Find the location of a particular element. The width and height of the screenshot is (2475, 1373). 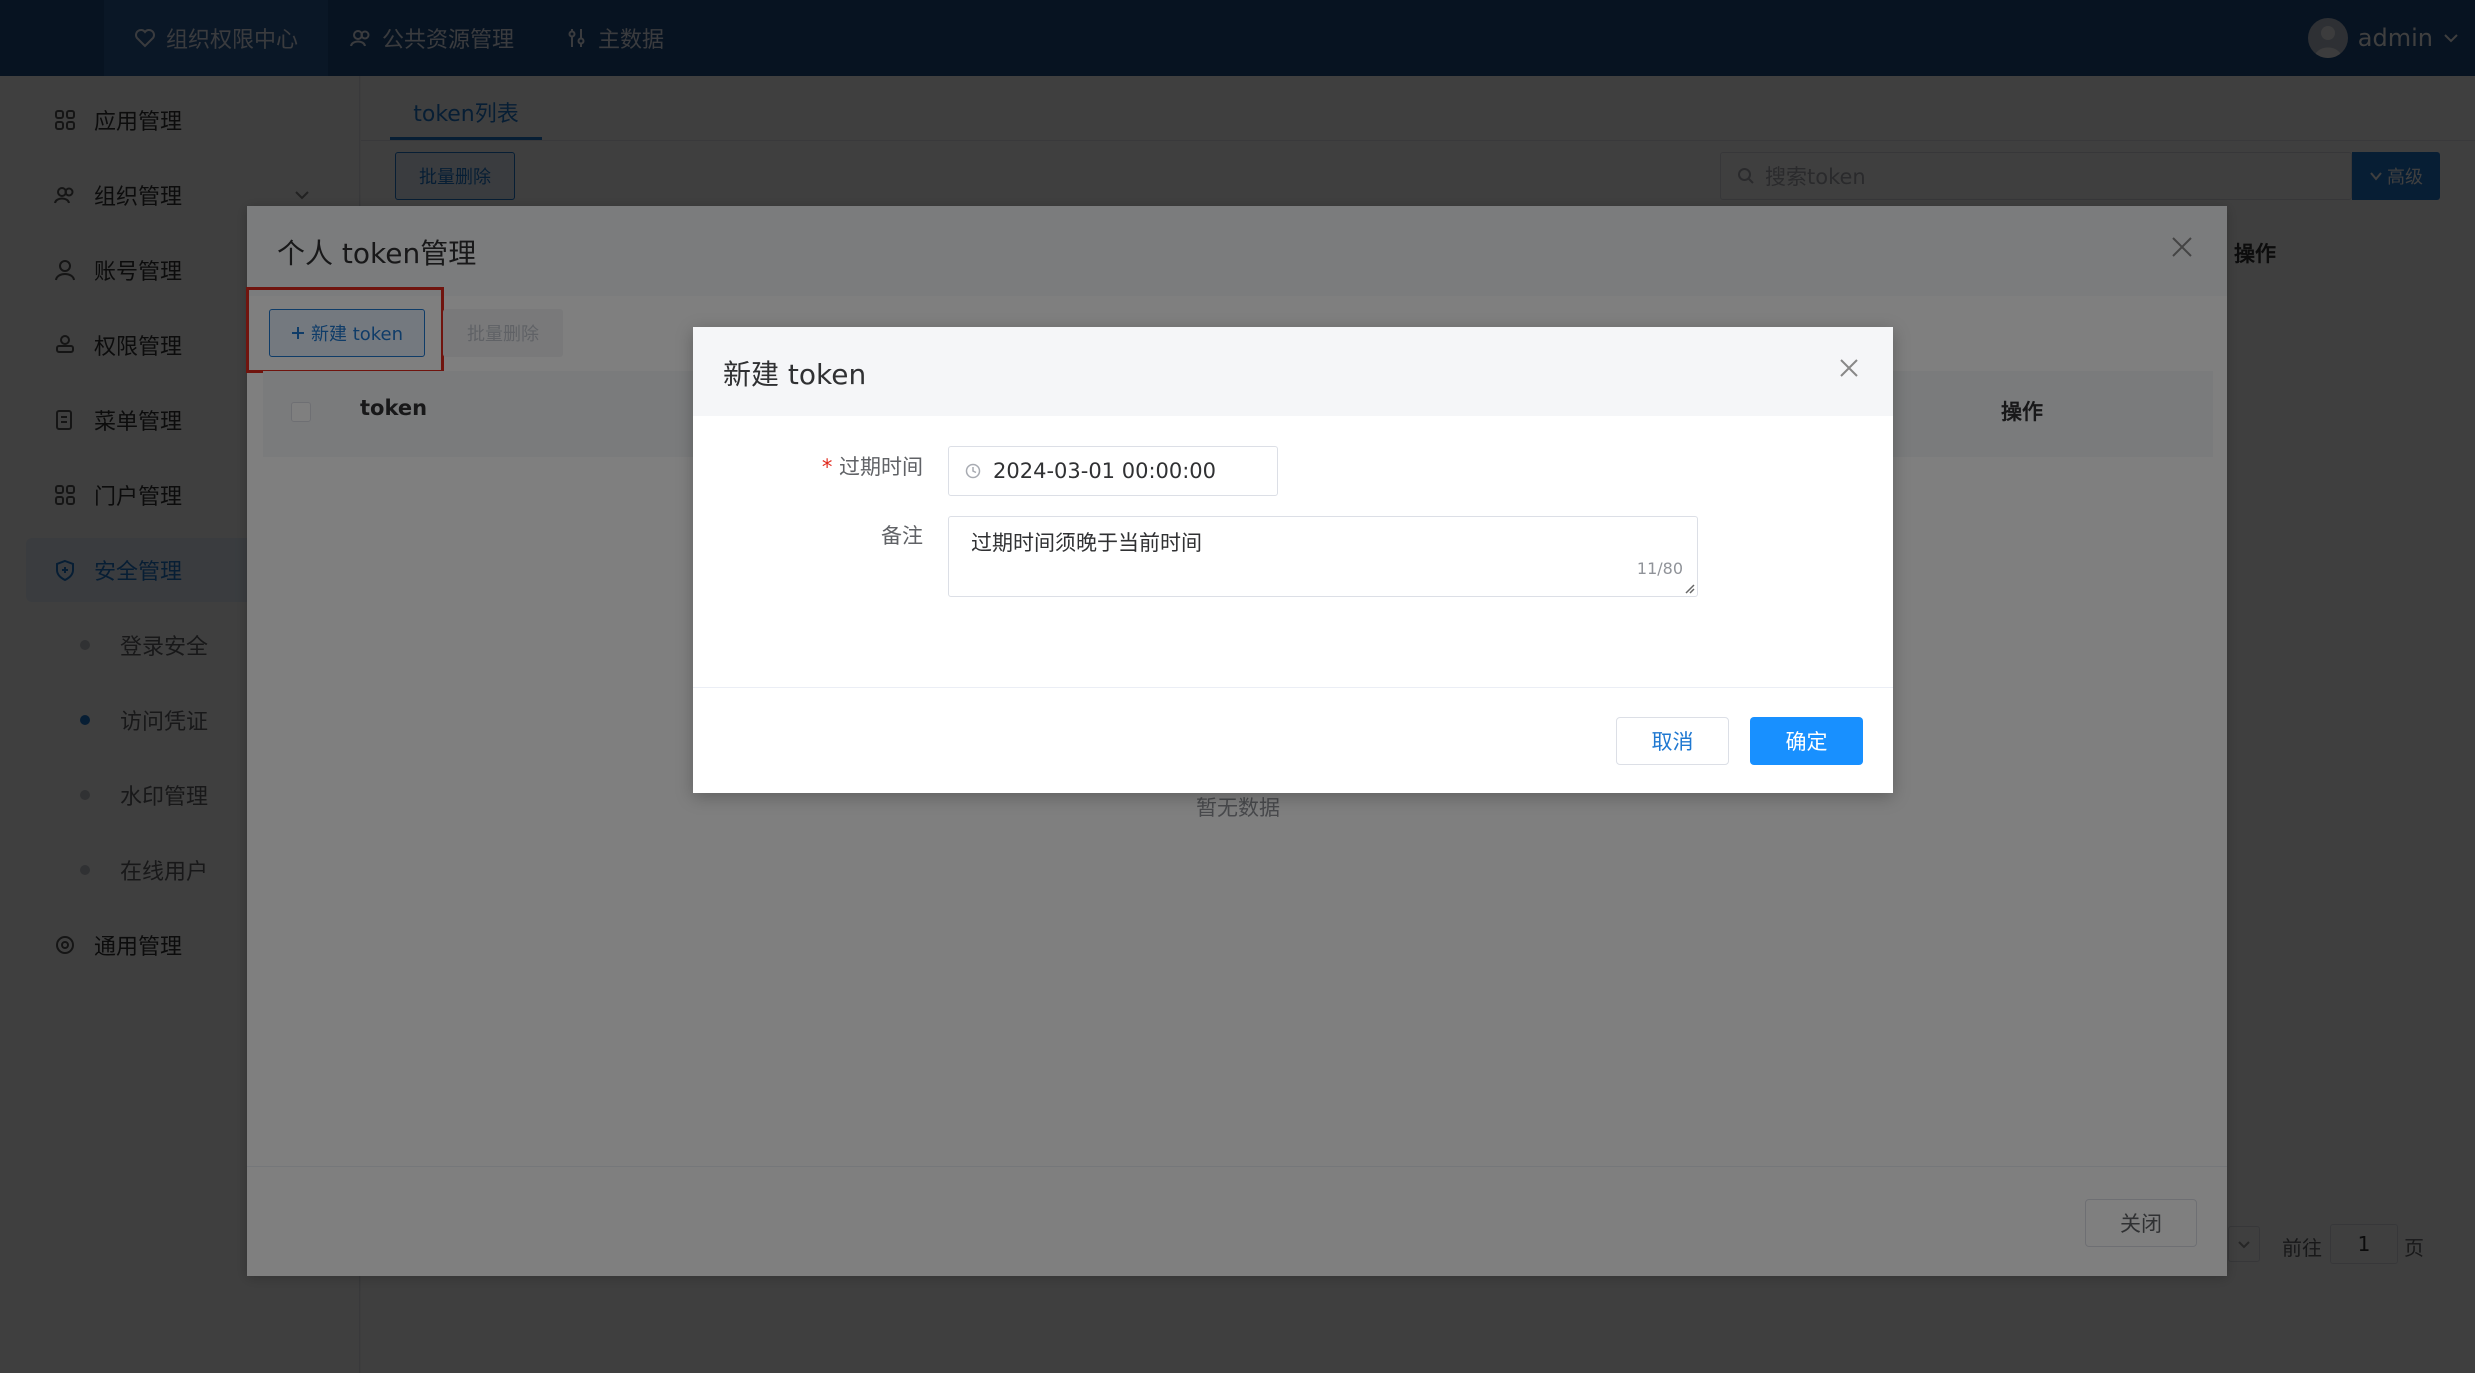

remark-textarea: 过期时间须晚于当前时间 11/80 is located at coordinates (1323, 556).